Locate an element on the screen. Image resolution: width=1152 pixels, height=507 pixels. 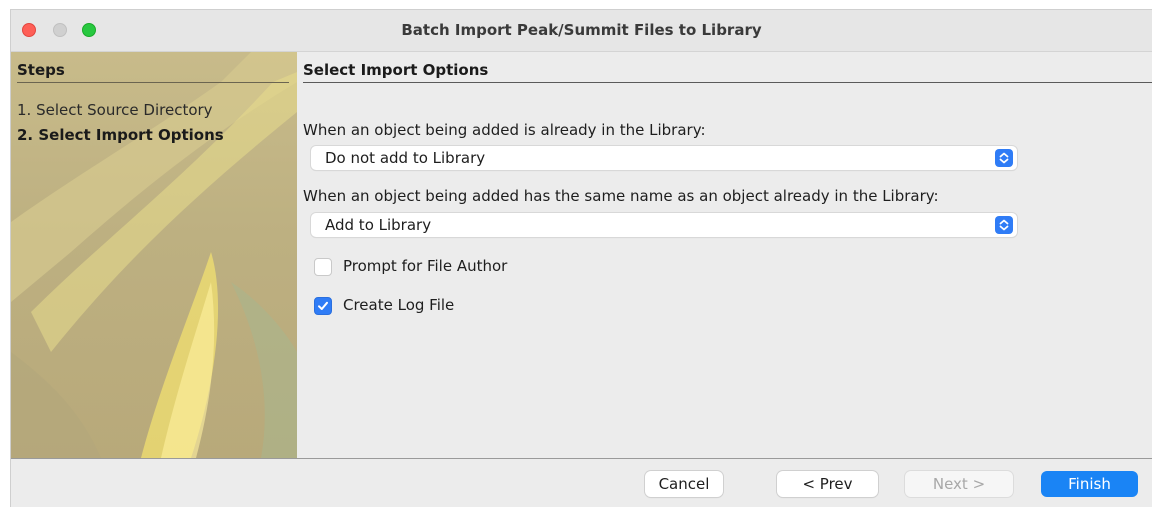
finish-button: Finish is located at coordinates (1089, 484).